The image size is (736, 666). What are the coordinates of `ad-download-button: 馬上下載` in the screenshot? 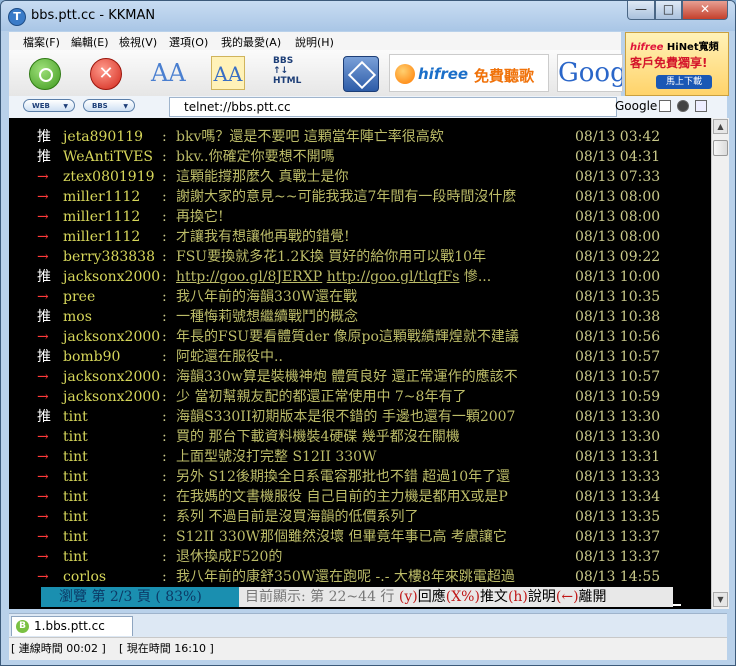 It's located at (684, 82).